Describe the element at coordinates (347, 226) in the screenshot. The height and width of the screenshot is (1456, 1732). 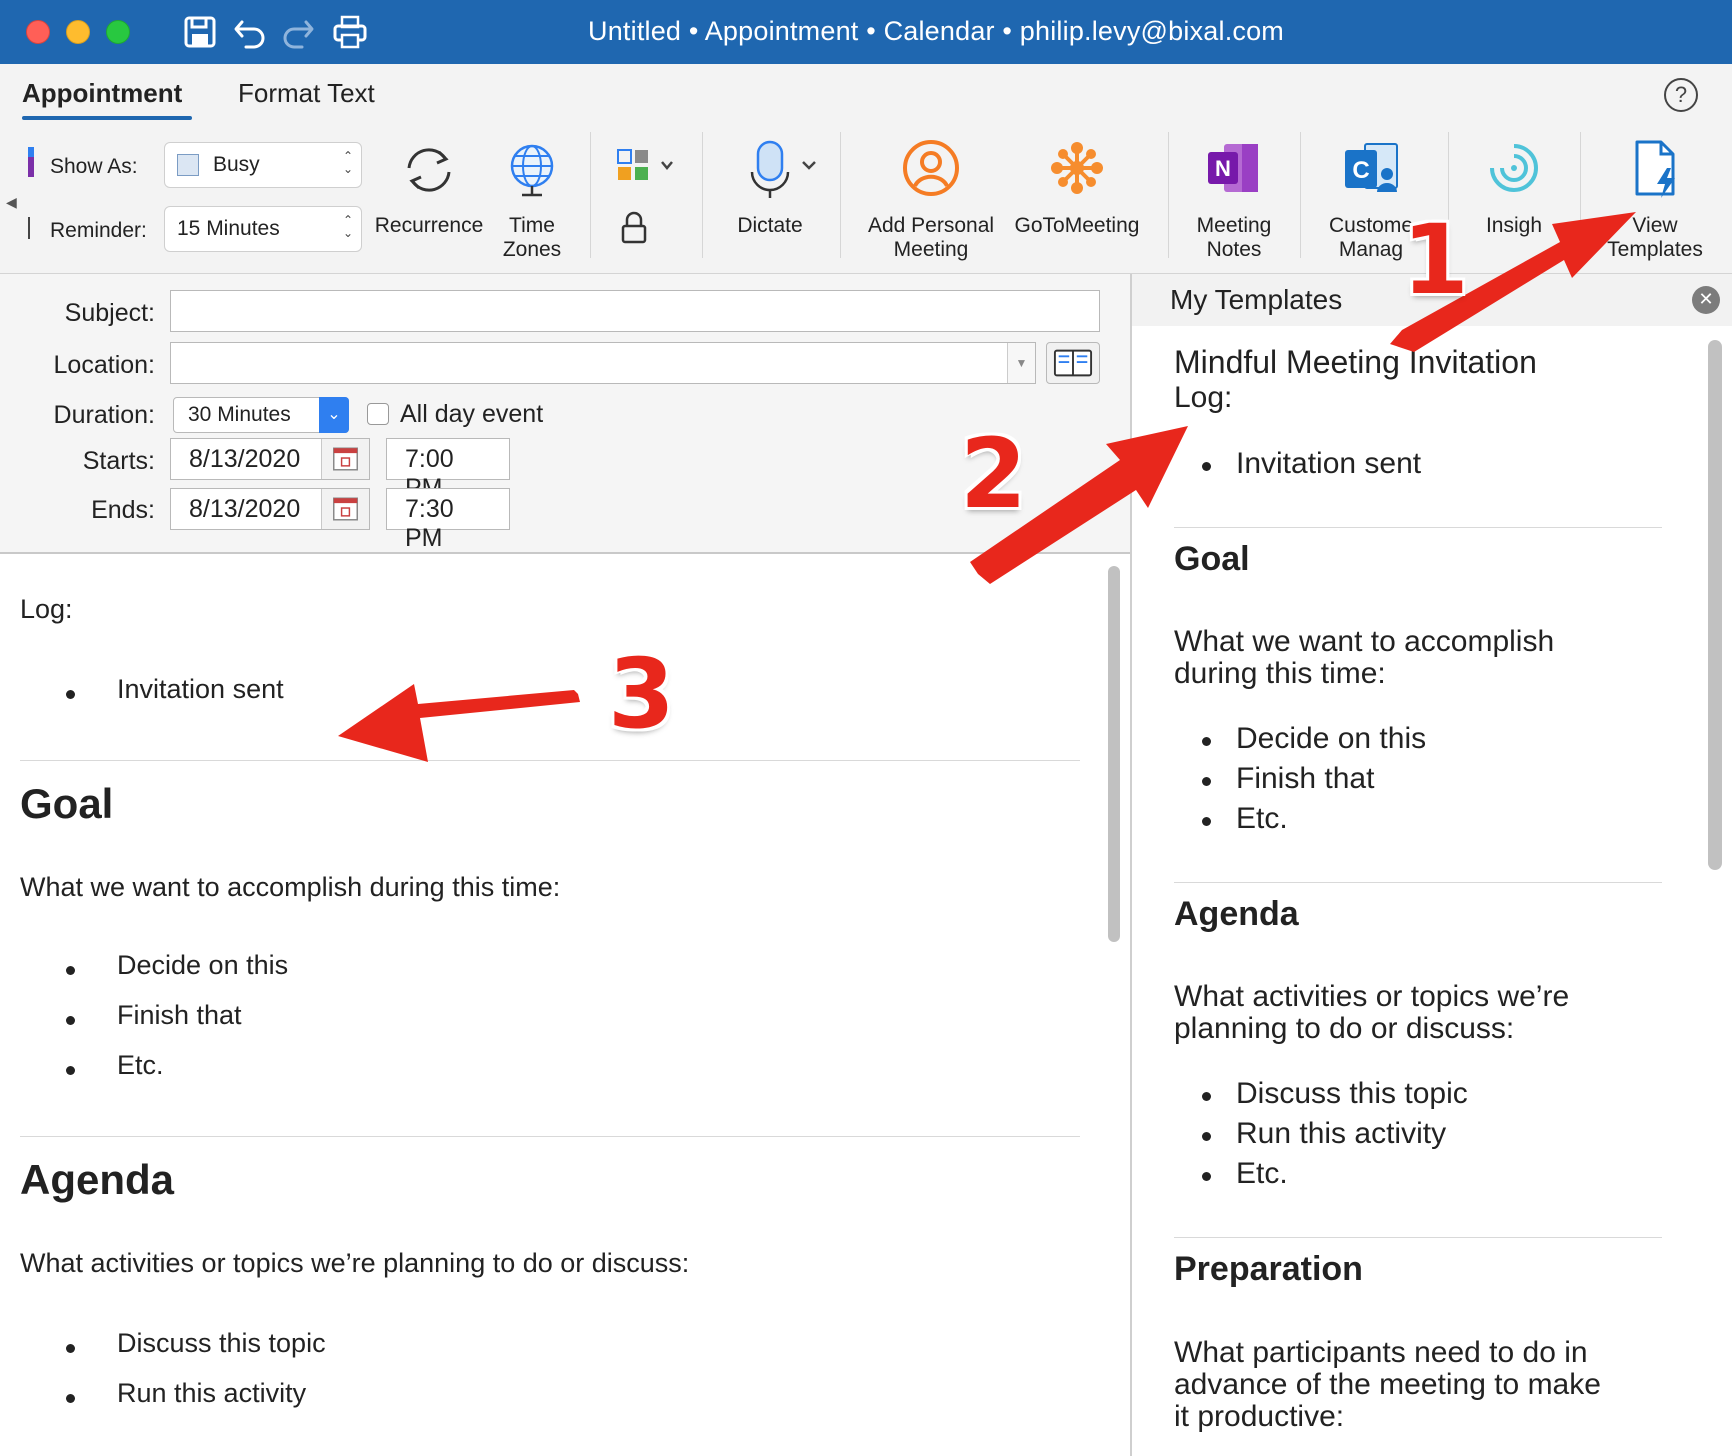
I see `stepper-arrows-icon: ⌃ ⌄` at that location.